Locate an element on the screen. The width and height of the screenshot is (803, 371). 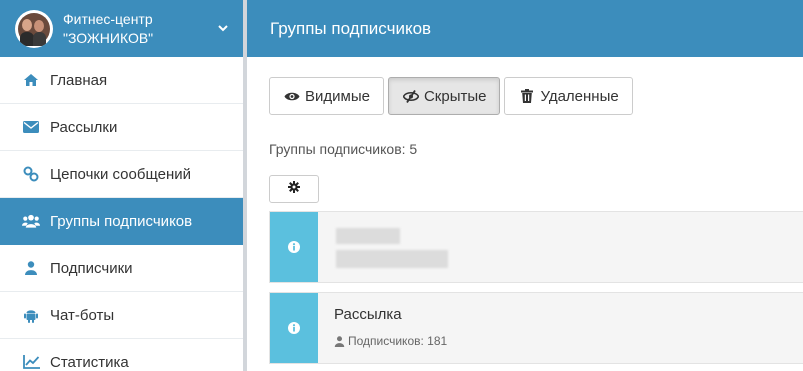
android-icon is located at coordinates (31, 315).